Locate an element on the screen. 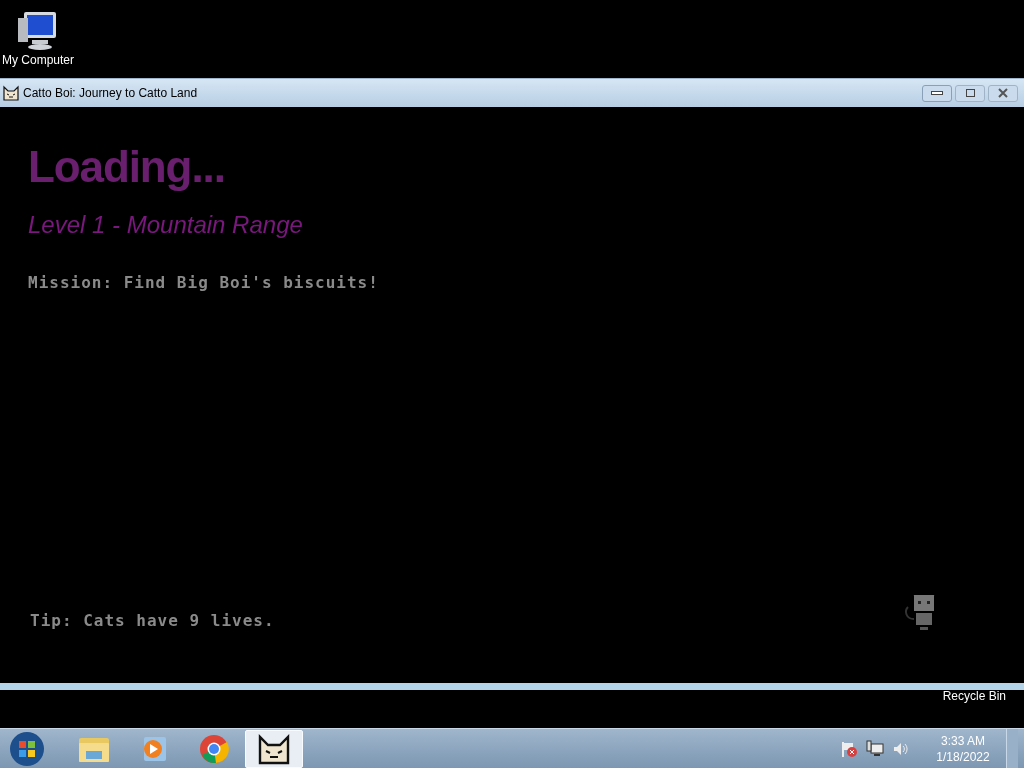 Image resolution: width=1024 pixels, height=768 pixels. start-button is located at coordinates (27, 748).